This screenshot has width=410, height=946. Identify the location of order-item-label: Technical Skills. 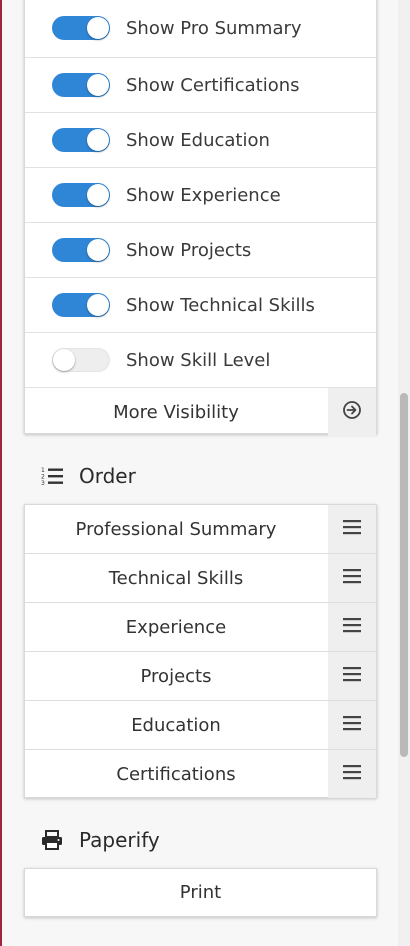
(176, 578).